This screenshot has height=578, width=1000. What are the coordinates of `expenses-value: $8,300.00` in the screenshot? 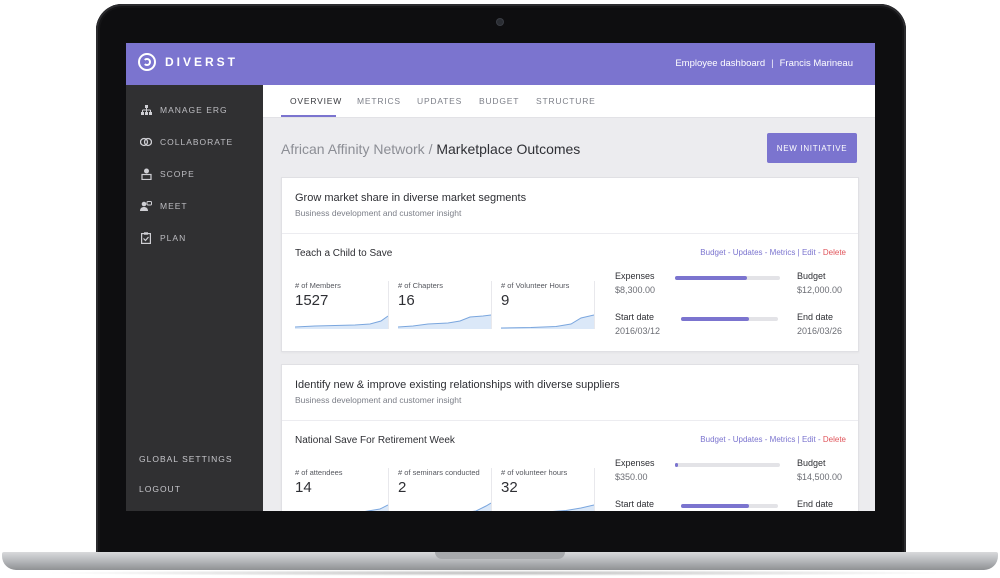 It's located at (635, 290).